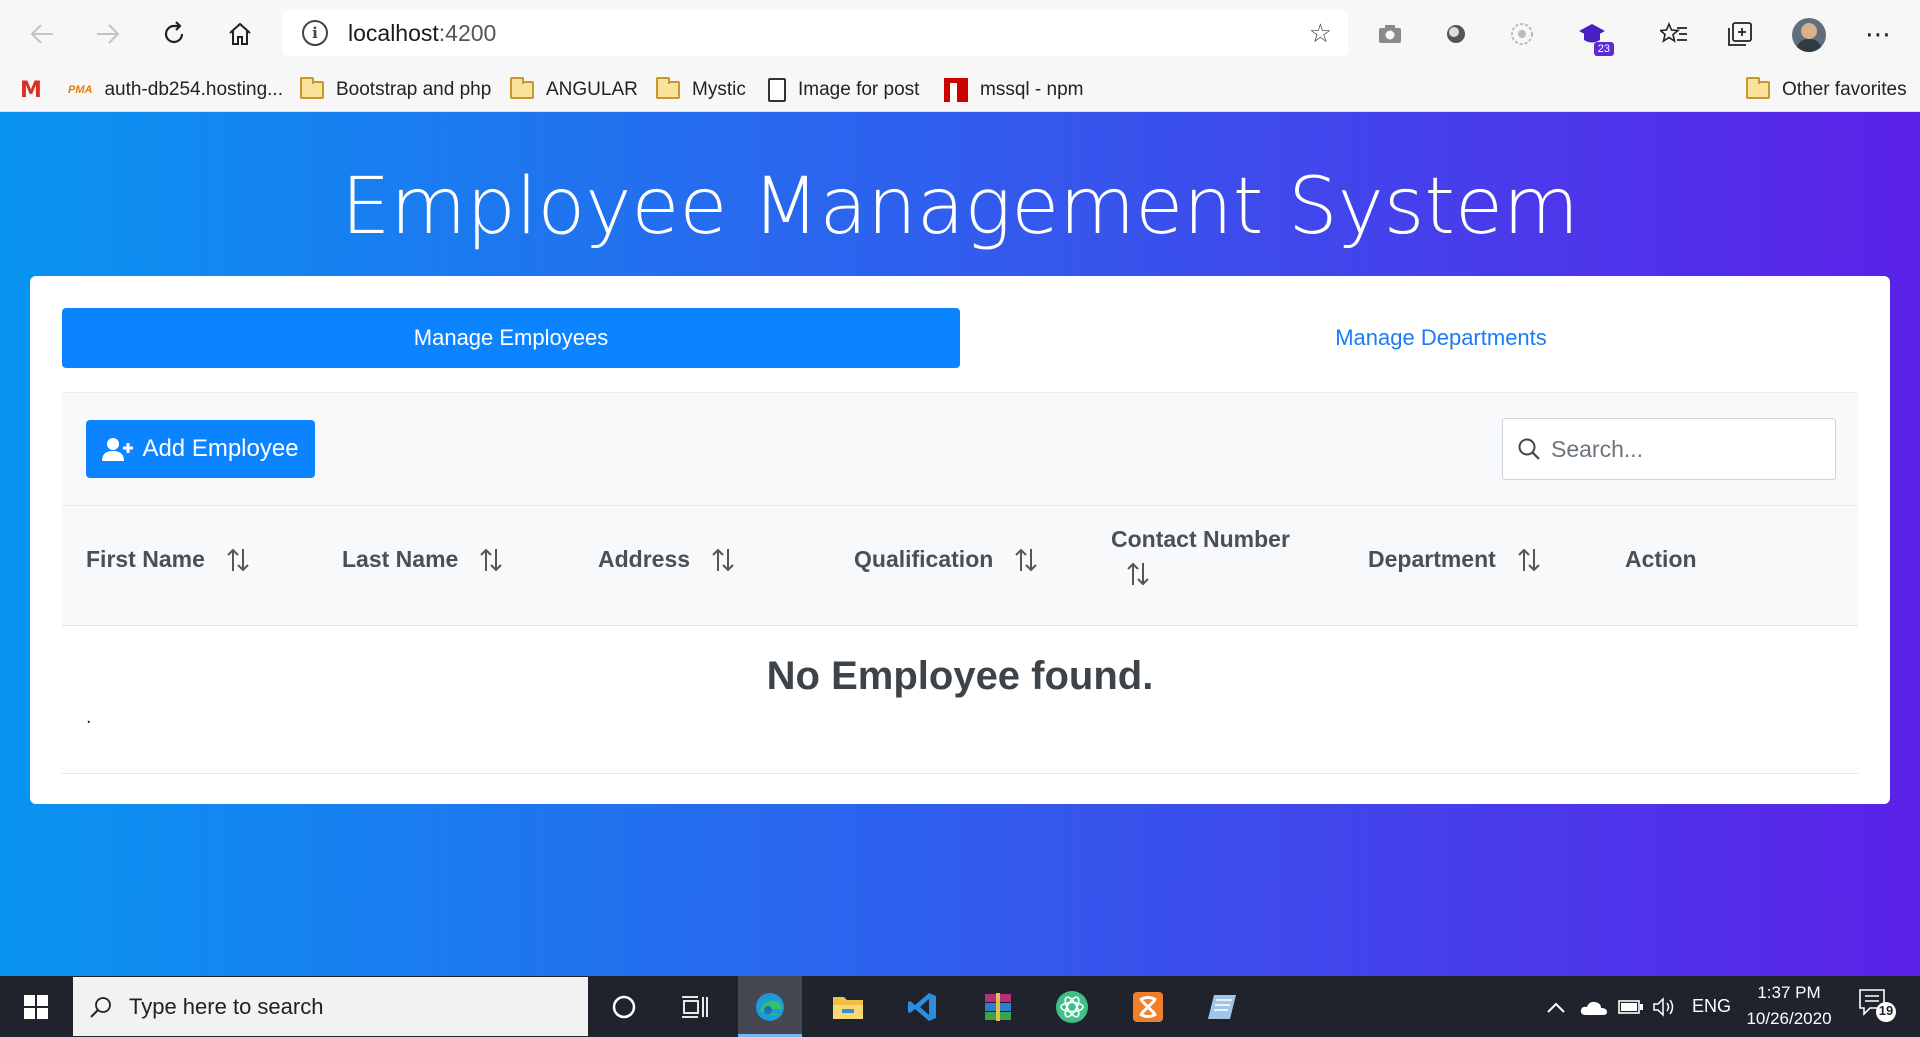 The height and width of the screenshot is (1037, 1920). What do you see at coordinates (956, 90) in the screenshot?
I see `npm-icon` at bounding box center [956, 90].